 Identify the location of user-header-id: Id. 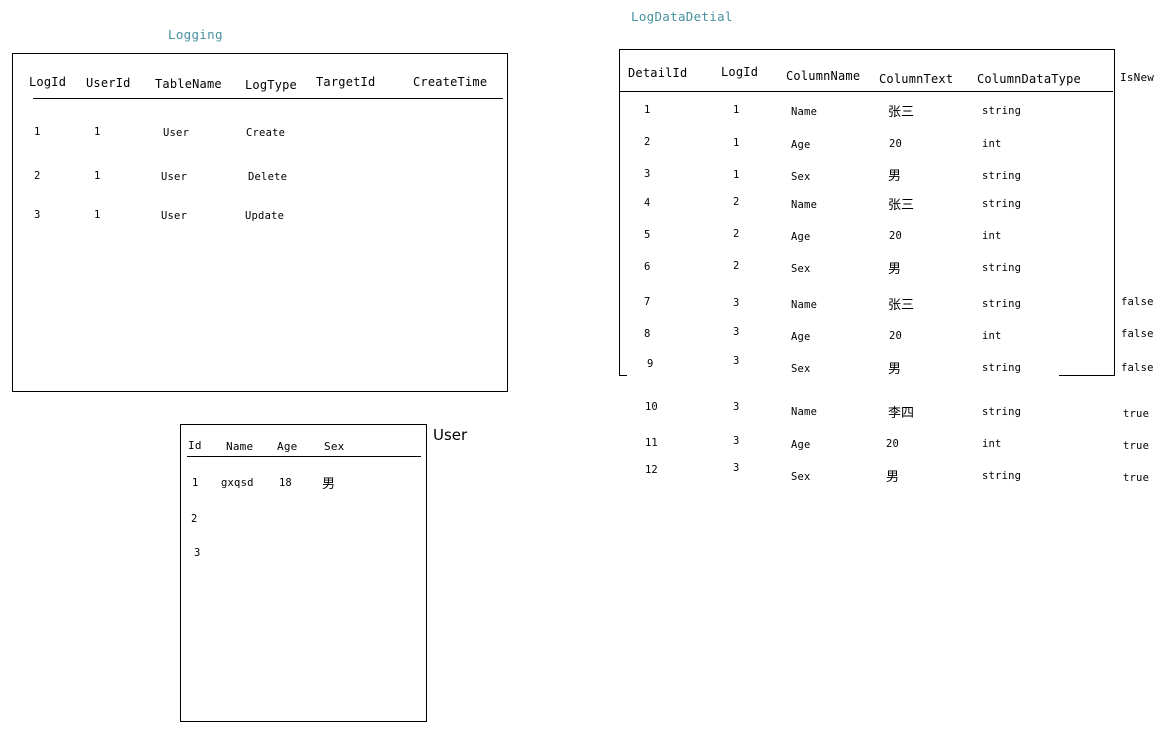
(195, 445).